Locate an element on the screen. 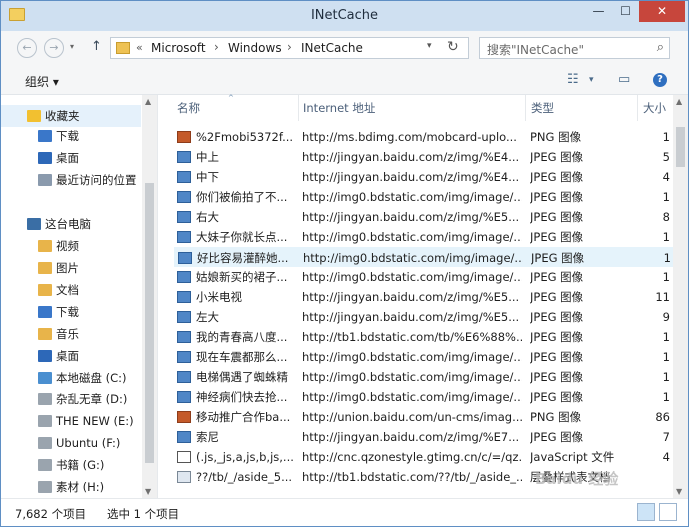 This screenshot has height=527, width=689. breadcrumb-windows: Windows is located at coordinates (255, 48).